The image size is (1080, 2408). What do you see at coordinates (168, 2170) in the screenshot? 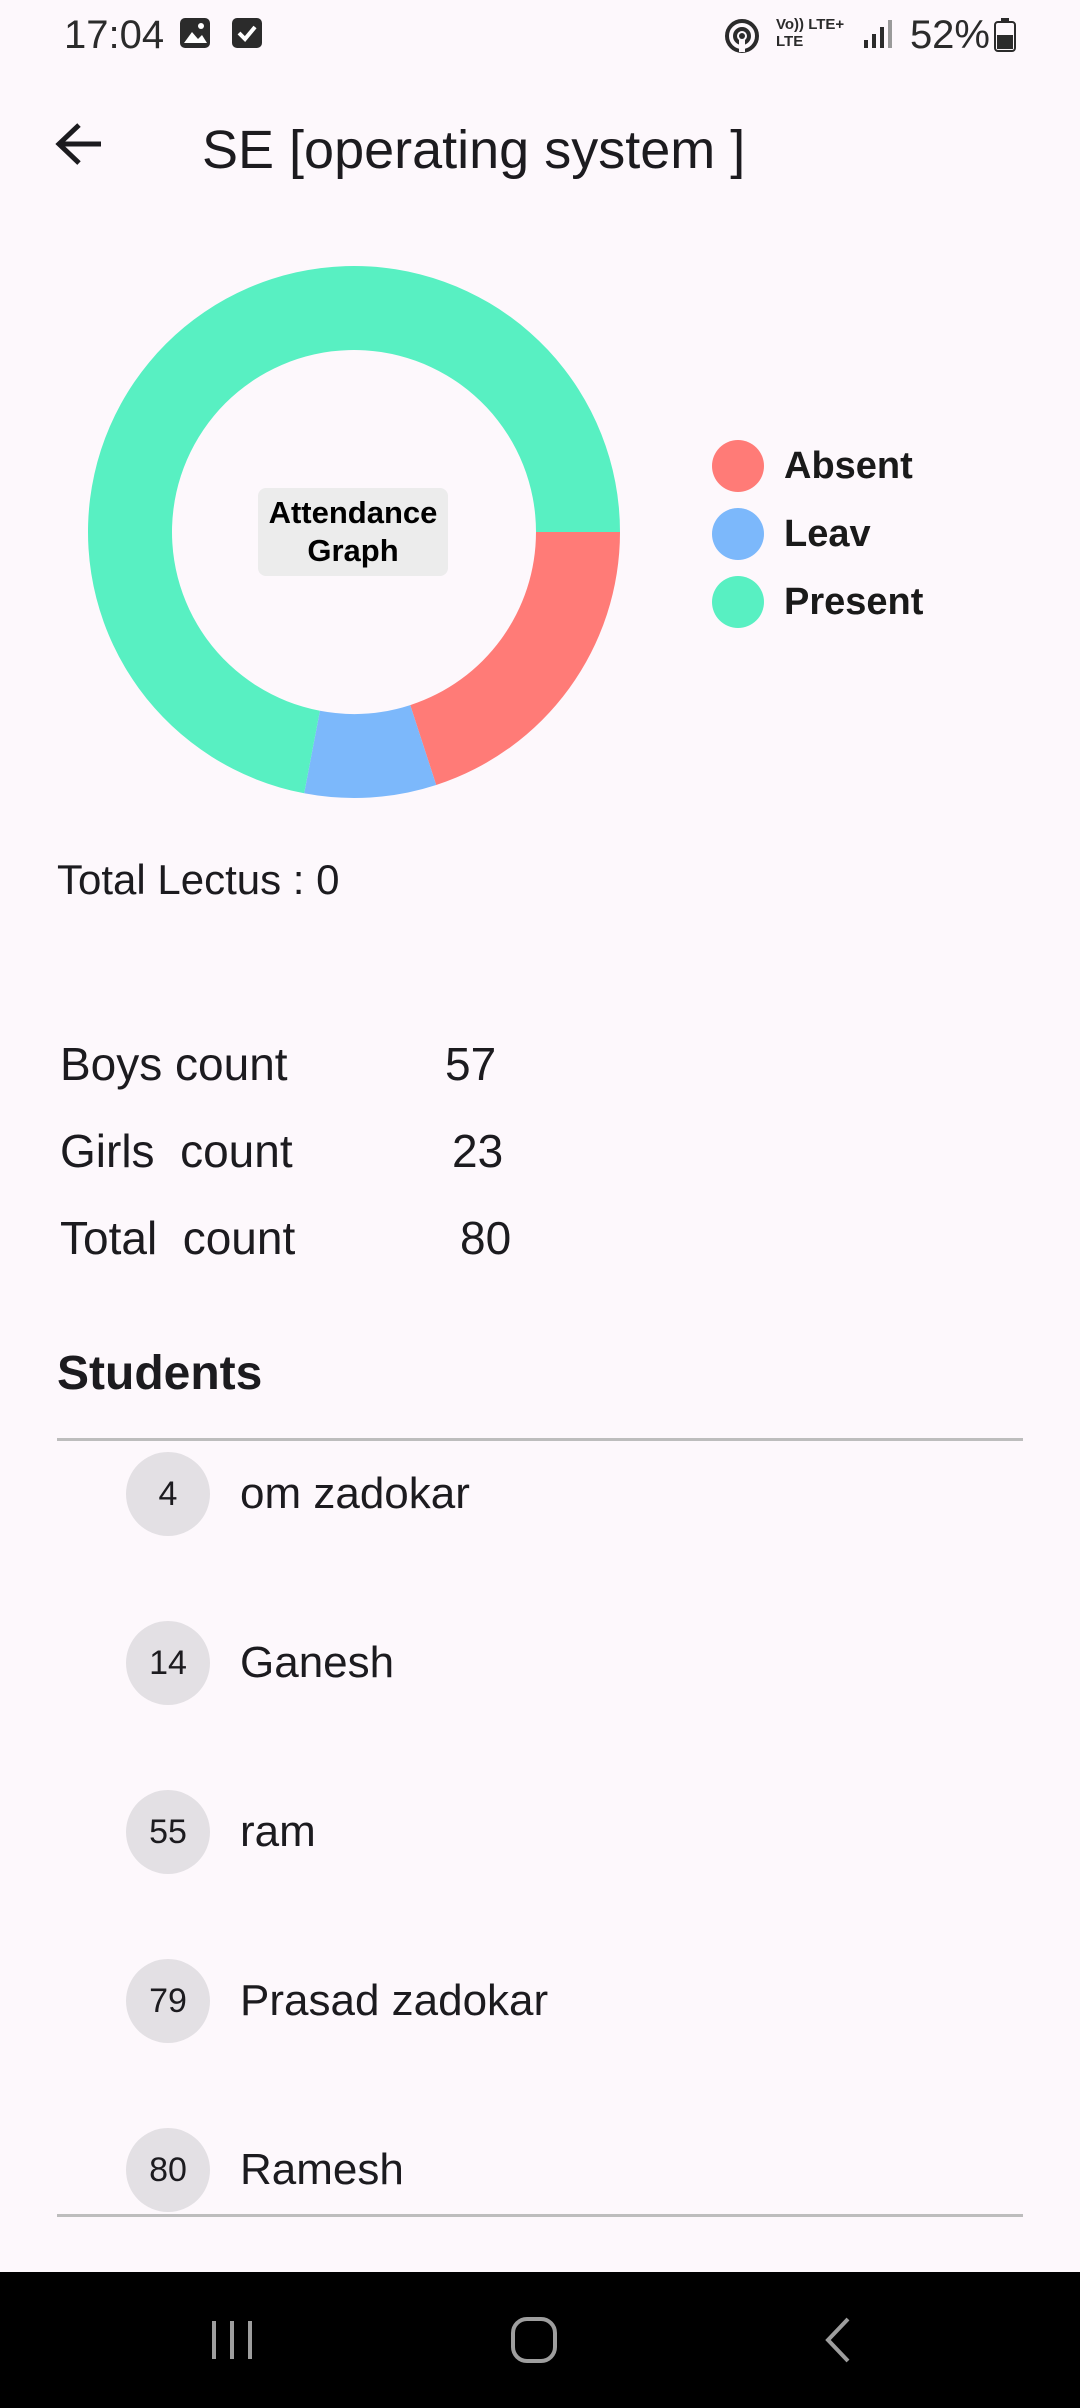
I see `roll-number-avatar: 80` at bounding box center [168, 2170].